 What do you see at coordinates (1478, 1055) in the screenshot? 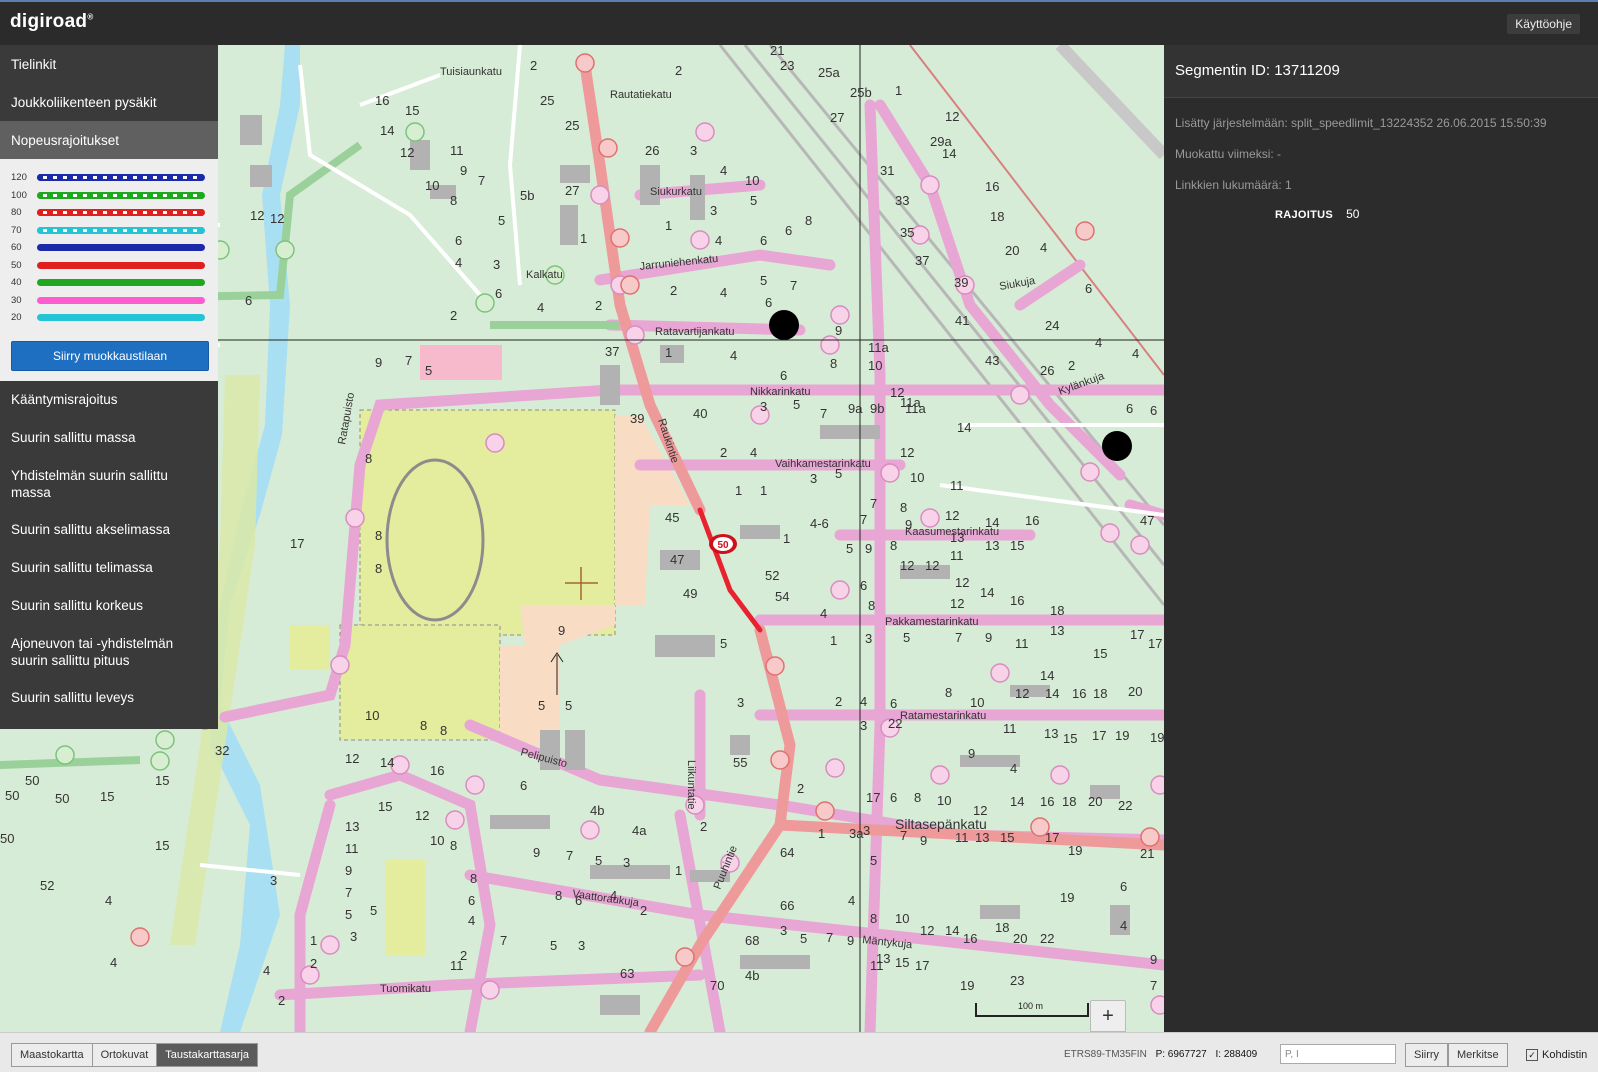
I see `mark-button: Merkitse` at bounding box center [1478, 1055].